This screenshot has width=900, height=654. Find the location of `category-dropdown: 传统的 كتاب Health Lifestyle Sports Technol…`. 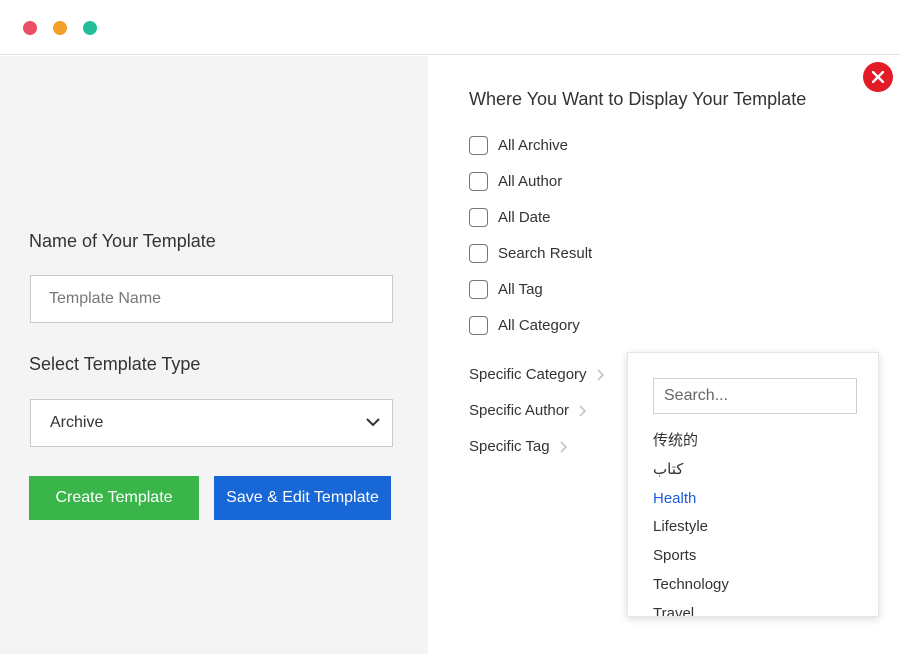

category-dropdown: 传统的 كتاب Health Lifestyle Sports Technol… is located at coordinates (753, 484).